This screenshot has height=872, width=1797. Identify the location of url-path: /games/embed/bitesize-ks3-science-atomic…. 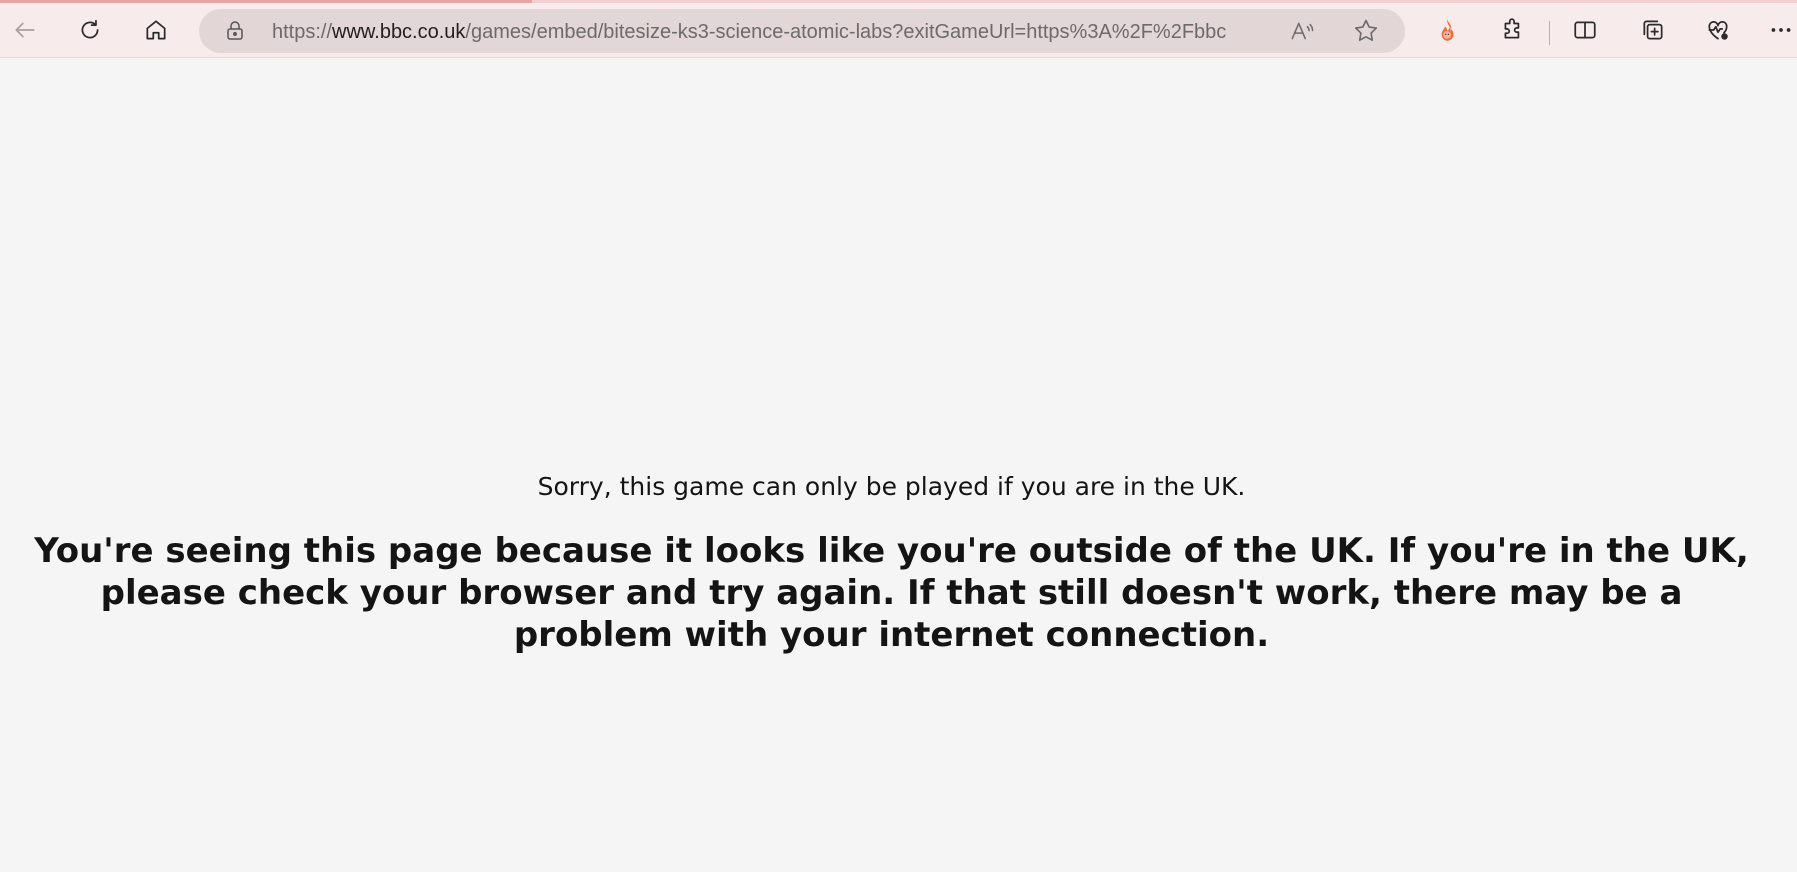
(846, 32).